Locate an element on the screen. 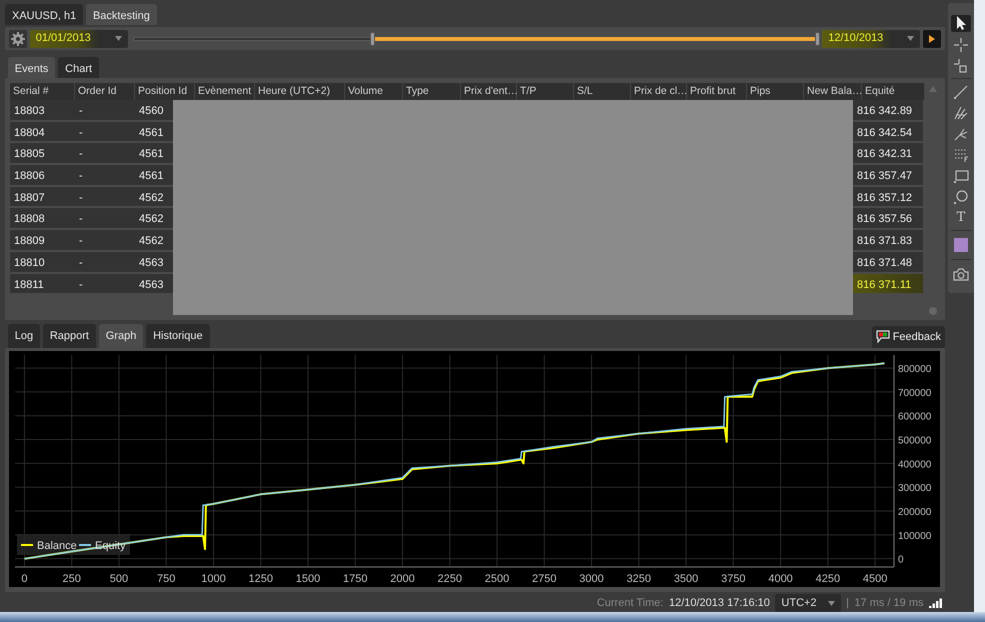 The image size is (985, 622). x-tick-label: 2750 is located at coordinates (544, 579).